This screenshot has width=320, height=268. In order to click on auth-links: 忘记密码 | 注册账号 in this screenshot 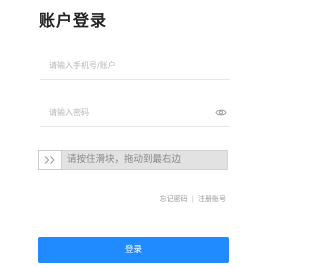, I will do `click(193, 199)`.